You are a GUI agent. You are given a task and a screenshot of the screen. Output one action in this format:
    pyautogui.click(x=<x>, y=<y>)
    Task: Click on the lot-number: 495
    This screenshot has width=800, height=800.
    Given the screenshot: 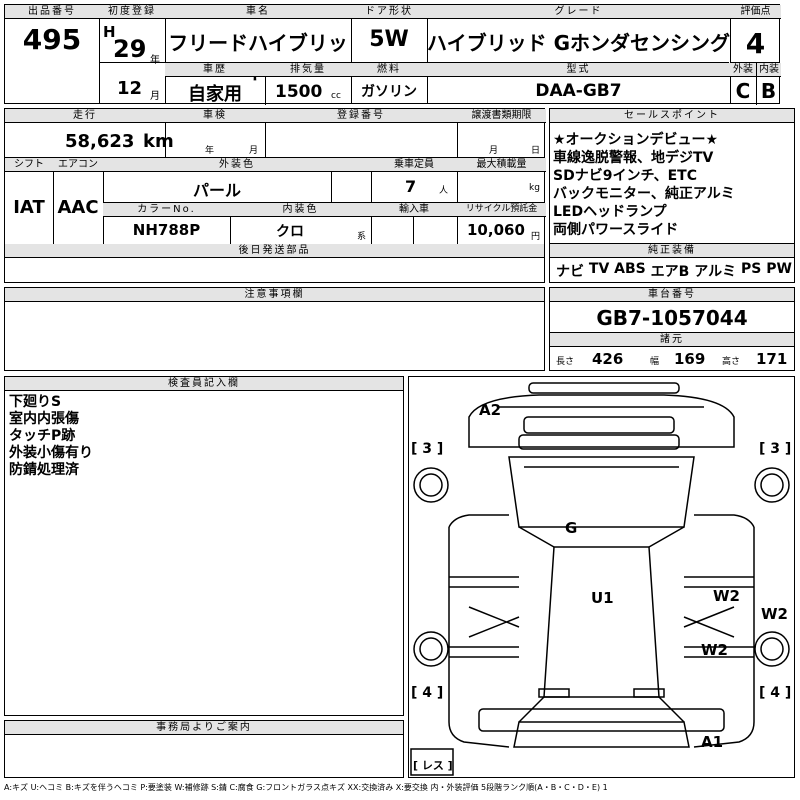 What is the action you would take?
    pyautogui.click(x=52, y=39)
    